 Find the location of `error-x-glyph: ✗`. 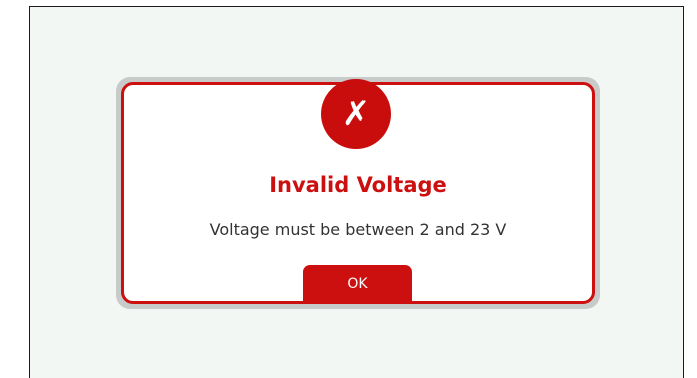

error-x-glyph: ✗ is located at coordinates (356, 114).